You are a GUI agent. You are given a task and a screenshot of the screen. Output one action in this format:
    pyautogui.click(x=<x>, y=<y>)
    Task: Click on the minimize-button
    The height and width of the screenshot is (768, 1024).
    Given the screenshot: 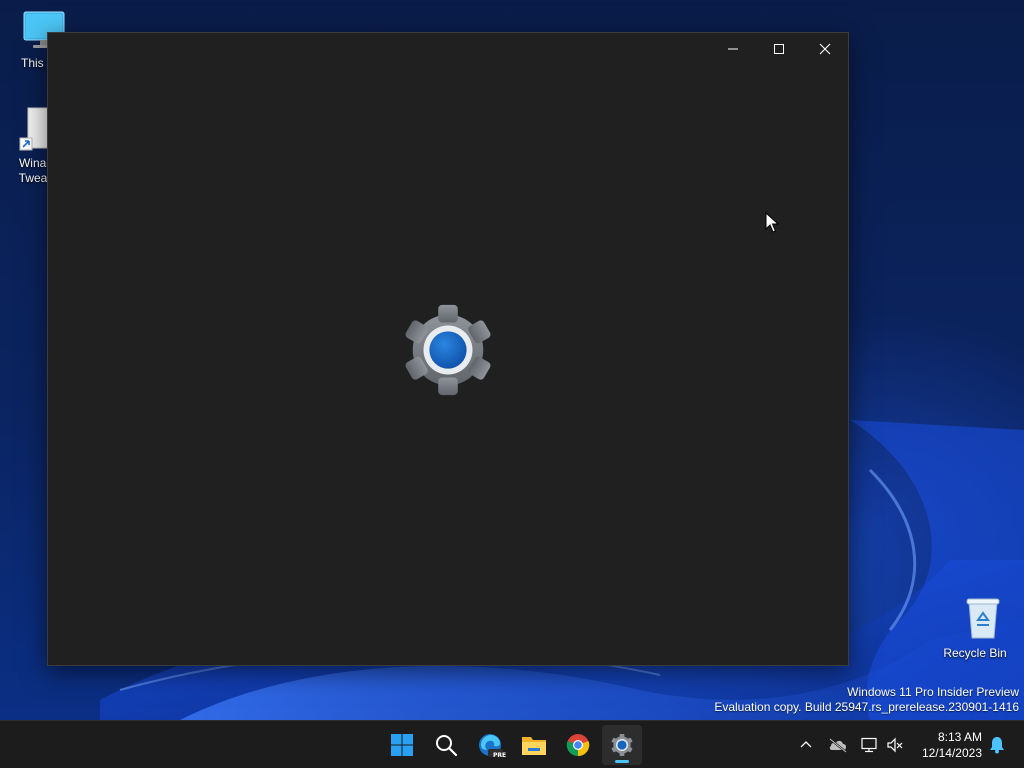 What is the action you would take?
    pyautogui.click(x=733, y=49)
    